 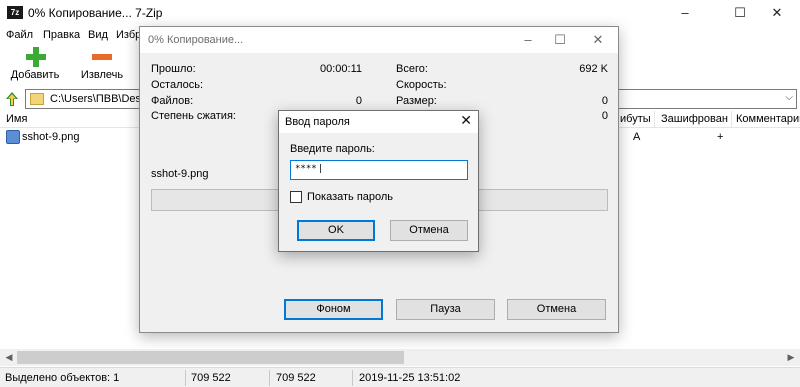 What do you see at coordinates (128, 35) in the screenshot?
I see `menu-favorites: Избр` at bounding box center [128, 35].